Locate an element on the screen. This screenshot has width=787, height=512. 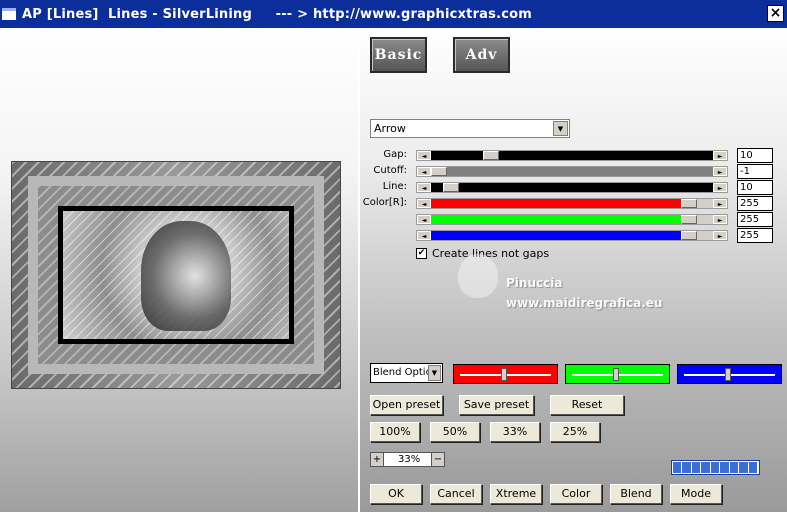
red-slider-row: Color[R]: ◄ ► 255 is located at coordinates (573, 203).